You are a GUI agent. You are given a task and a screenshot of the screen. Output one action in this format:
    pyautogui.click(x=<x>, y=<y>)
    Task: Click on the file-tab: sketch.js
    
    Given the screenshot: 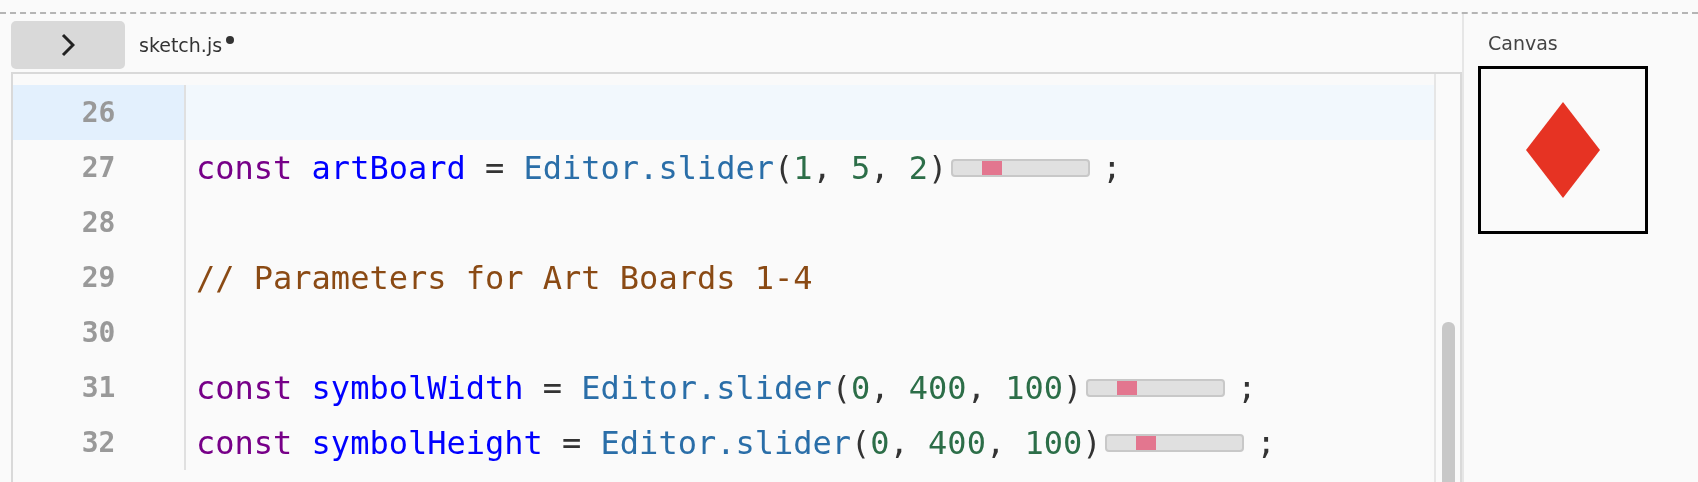 What is the action you would take?
    pyautogui.click(x=187, y=45)
    